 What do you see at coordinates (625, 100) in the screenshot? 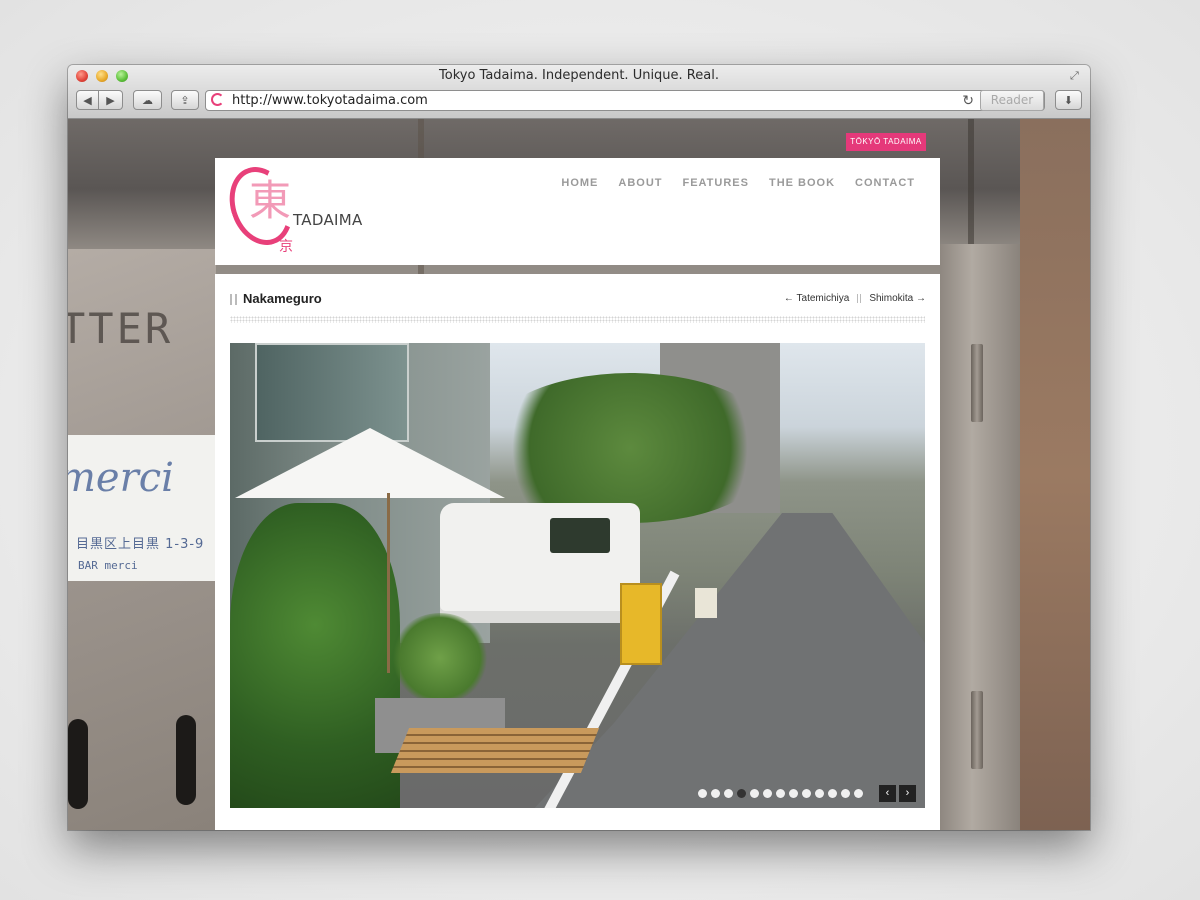
I see `address-bar: http://www.tokyotadaima.com ↻ Reader` at bounding box center [625, 100].